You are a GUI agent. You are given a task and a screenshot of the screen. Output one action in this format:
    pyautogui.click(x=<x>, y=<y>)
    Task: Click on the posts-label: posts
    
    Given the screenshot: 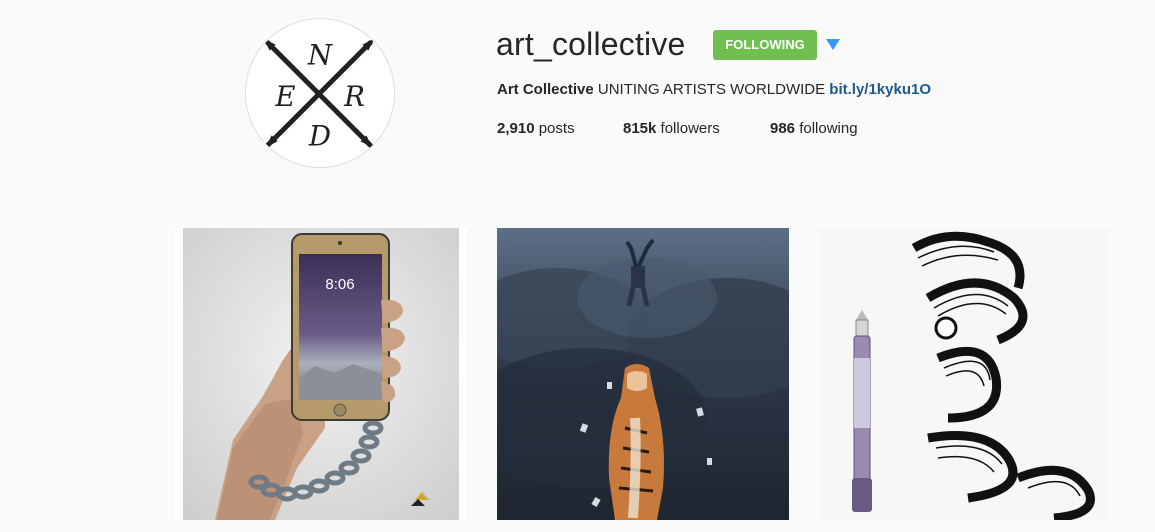 What is the action you would take?
    pyautogui.click(x=556, y=128)
    